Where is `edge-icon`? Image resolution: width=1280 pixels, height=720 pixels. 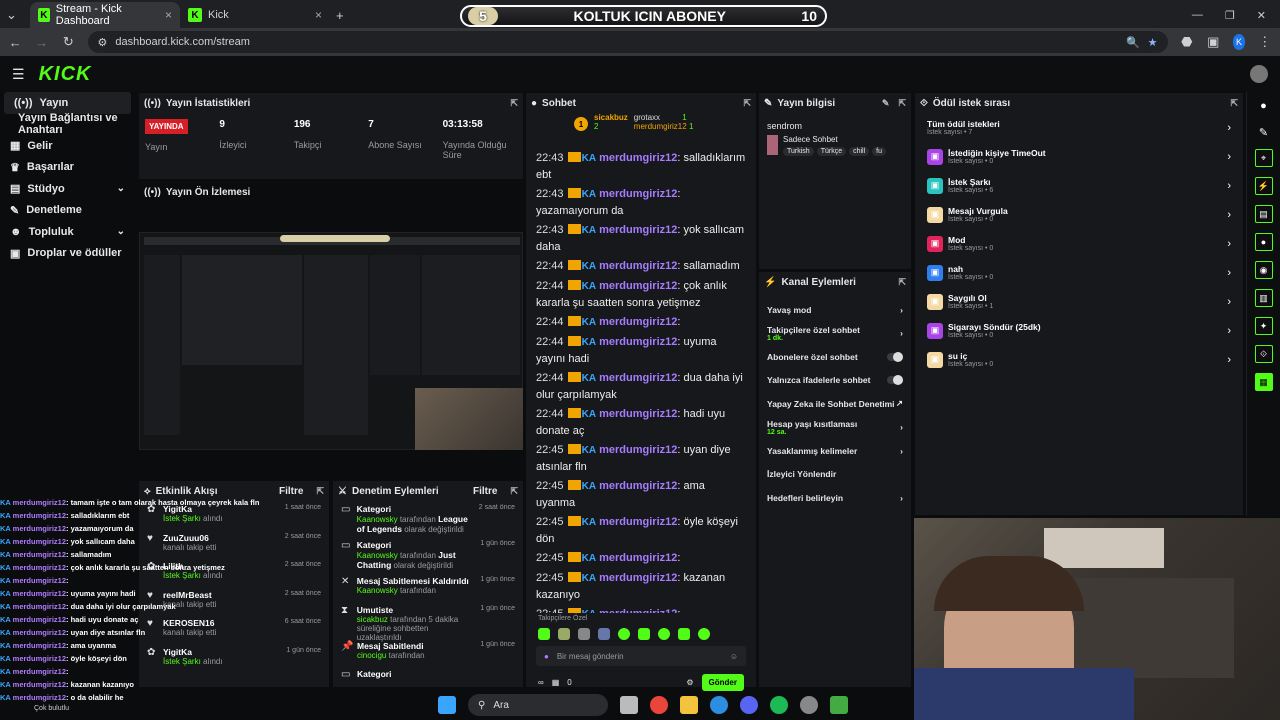 edge-icon is located at coordinates (719, 705).